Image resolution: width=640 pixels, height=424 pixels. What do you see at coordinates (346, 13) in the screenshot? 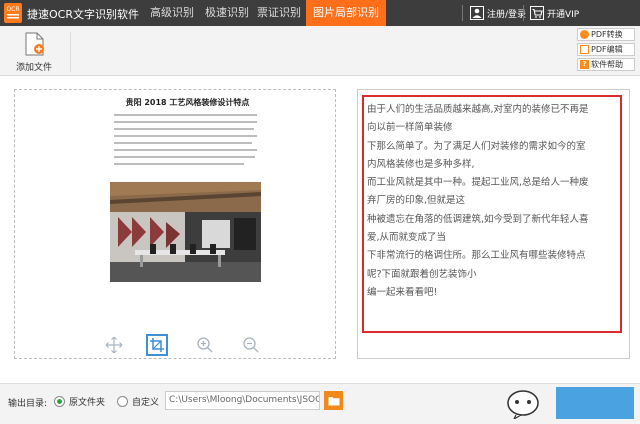
I see `tab-image-partial-recognition: 图片局部识别` at bounding box center [346, 13].